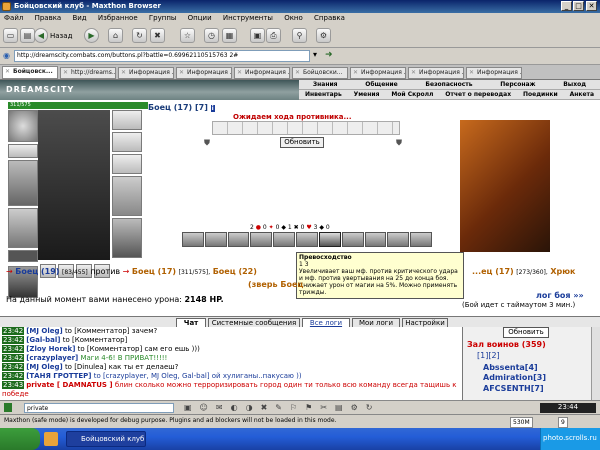  I want to click on chat-author: [Gal-bal], so click(43, 340).